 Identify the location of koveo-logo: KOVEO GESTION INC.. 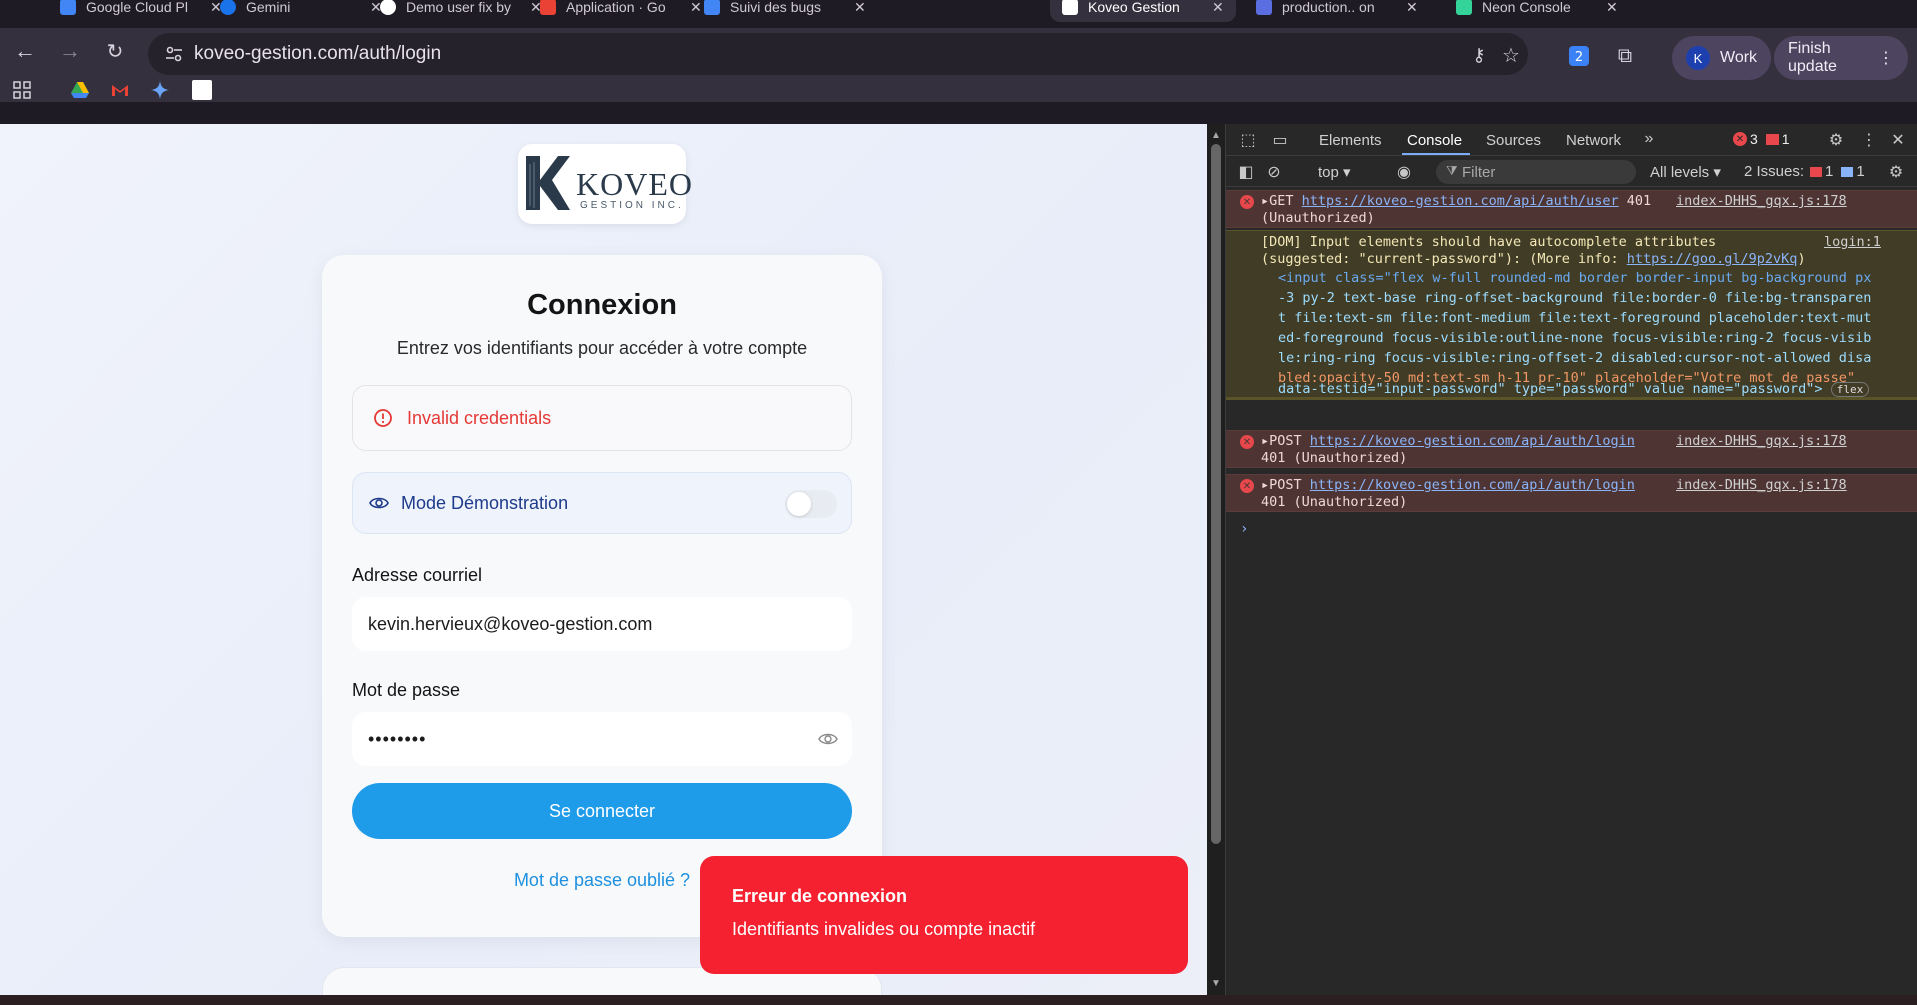
(605, 184).